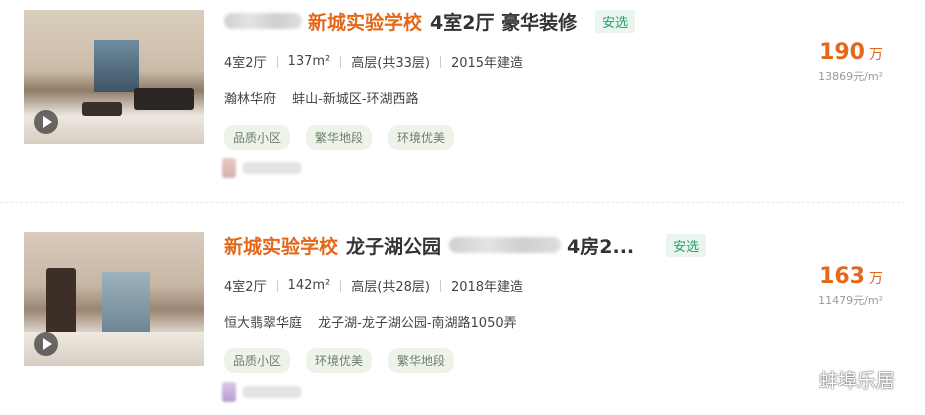 The width and height of the screenshot is (925, 415). What do you see at coordinates (487, 287) in the screenshot?
I see `build-year: 2018年建造` at bounding box center [487, 287].